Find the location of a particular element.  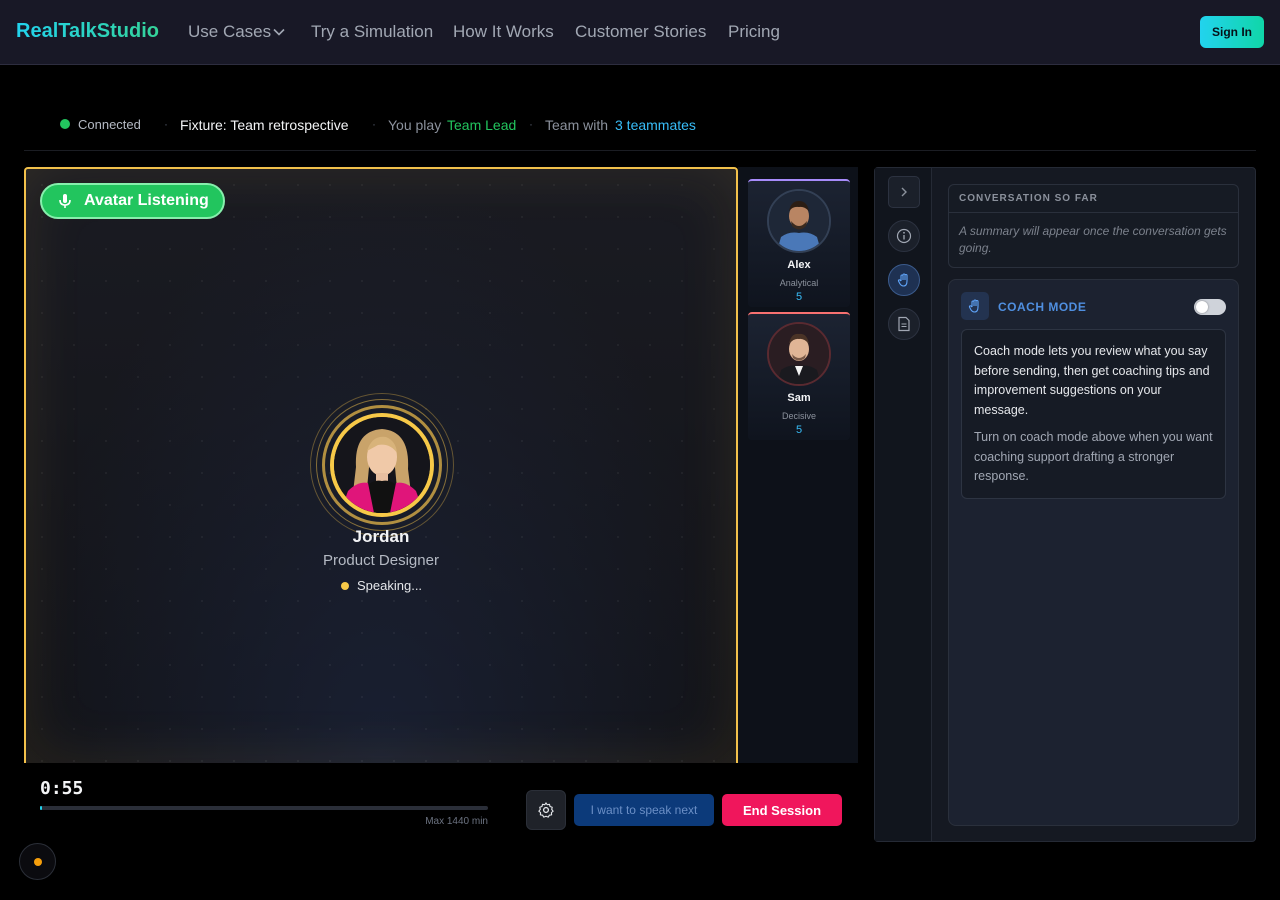

teammate-card-sam: Sam Decisive 5 is located at coordinates (799, 376).